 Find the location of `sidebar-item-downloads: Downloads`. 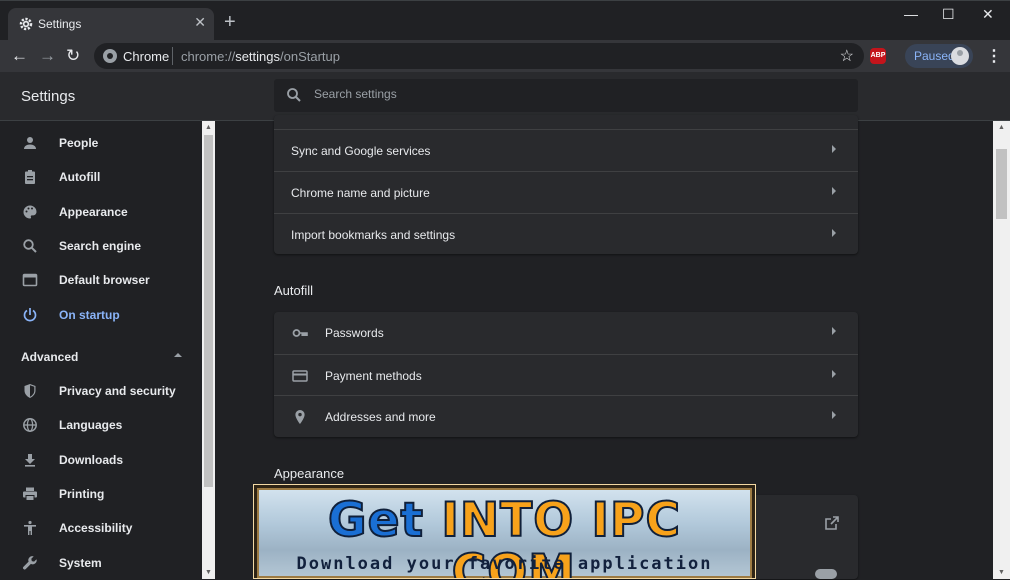

sidebar-item-downloads: Downloads is located at coordinates (101, 460).